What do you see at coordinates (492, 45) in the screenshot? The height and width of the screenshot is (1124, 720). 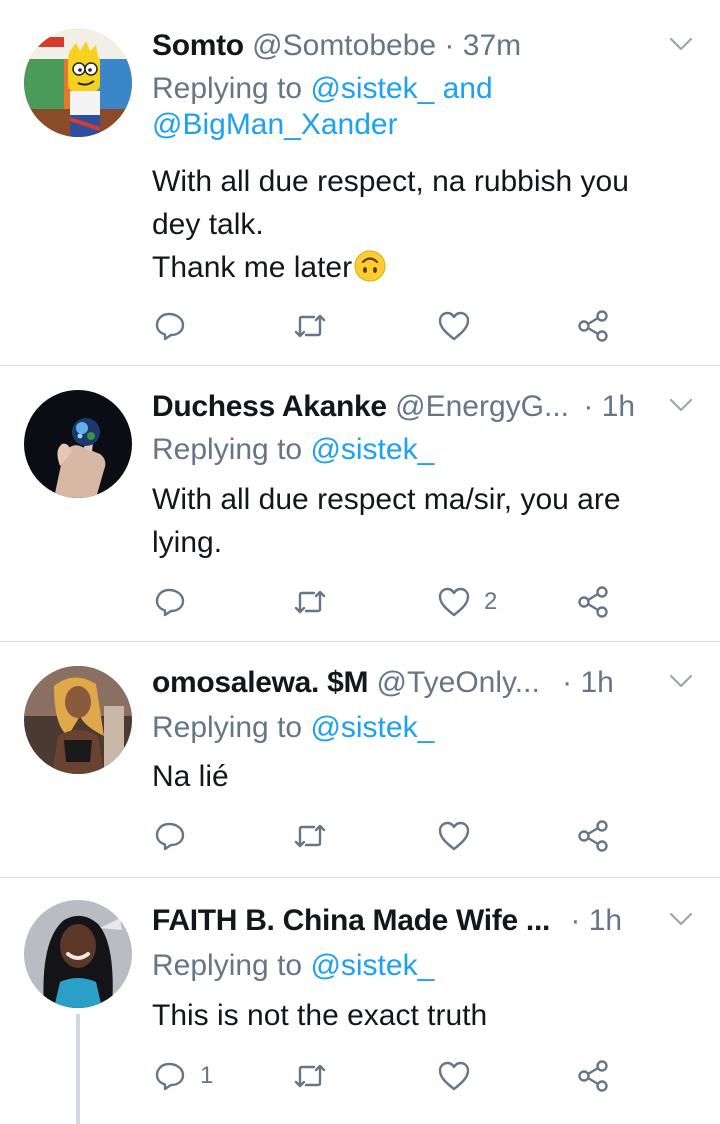 I see `timestamp: 37m` at bounding box center [492, 45].